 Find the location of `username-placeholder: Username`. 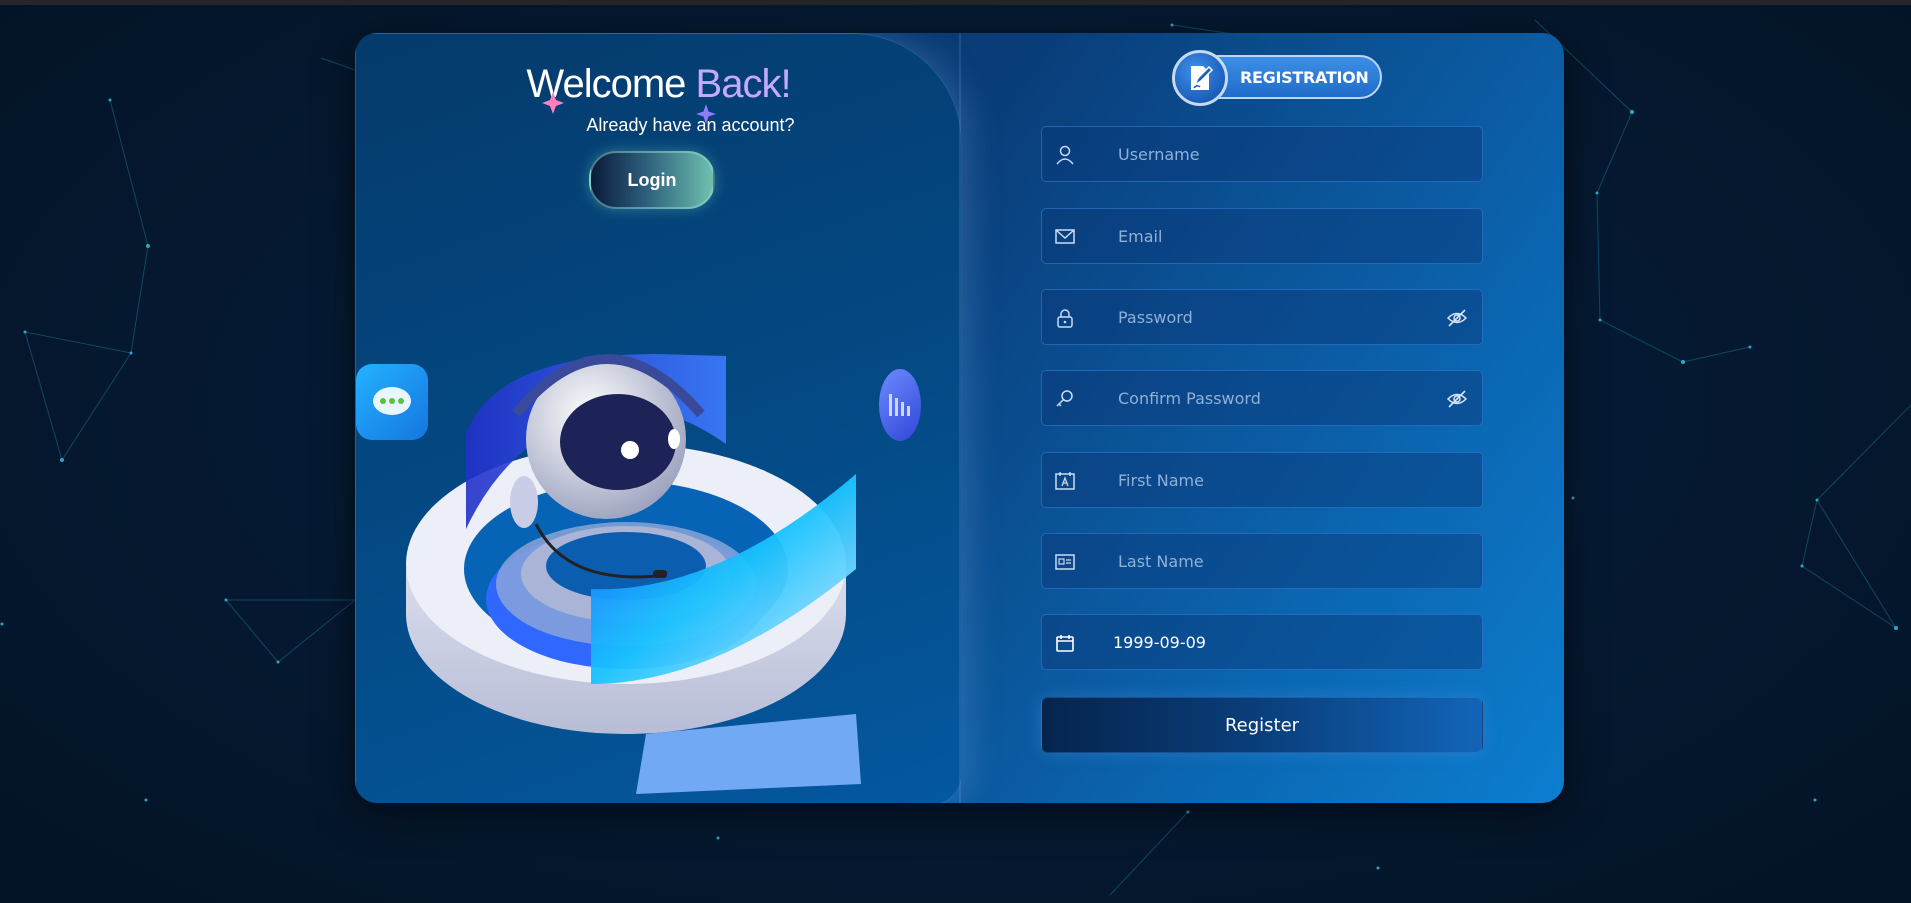

username-placeholder: Username is located at coordinates (1159, 154).